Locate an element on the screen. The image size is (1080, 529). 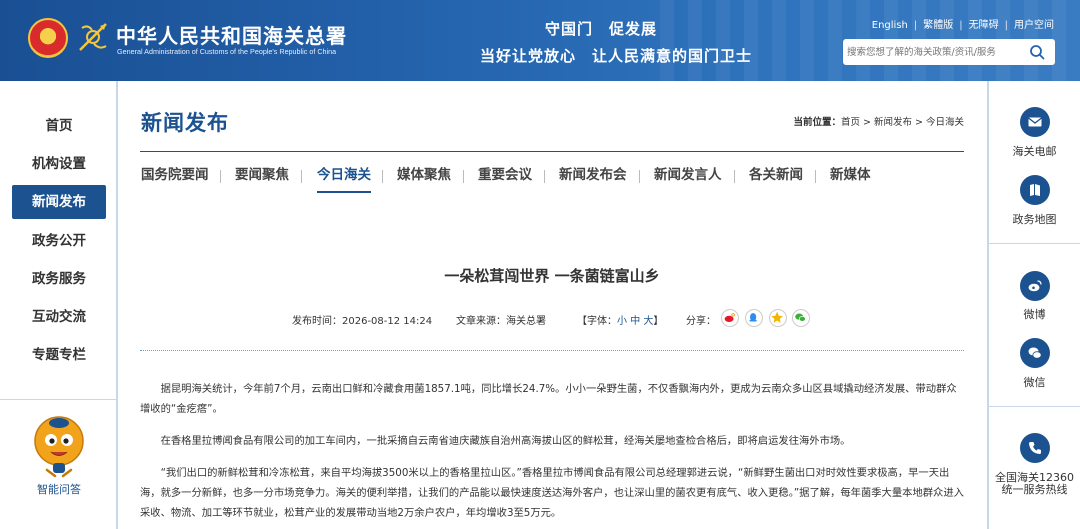
tab-state-council: 国务院要闻 is located at coordinates (175, 178).